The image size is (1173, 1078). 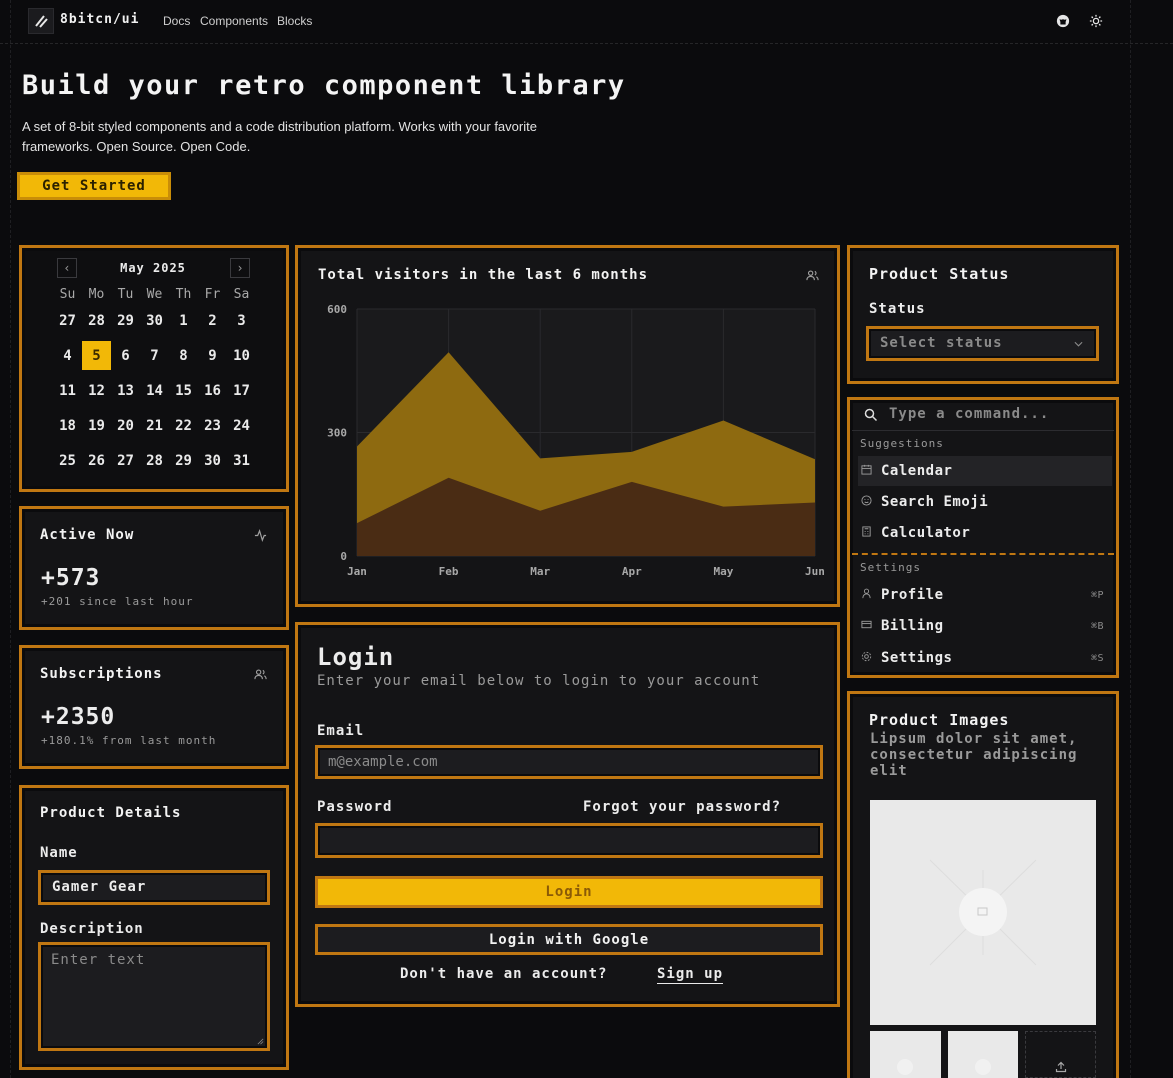 I want to click on suggestions-heading: Suggestions, so click(x=902, y=443).